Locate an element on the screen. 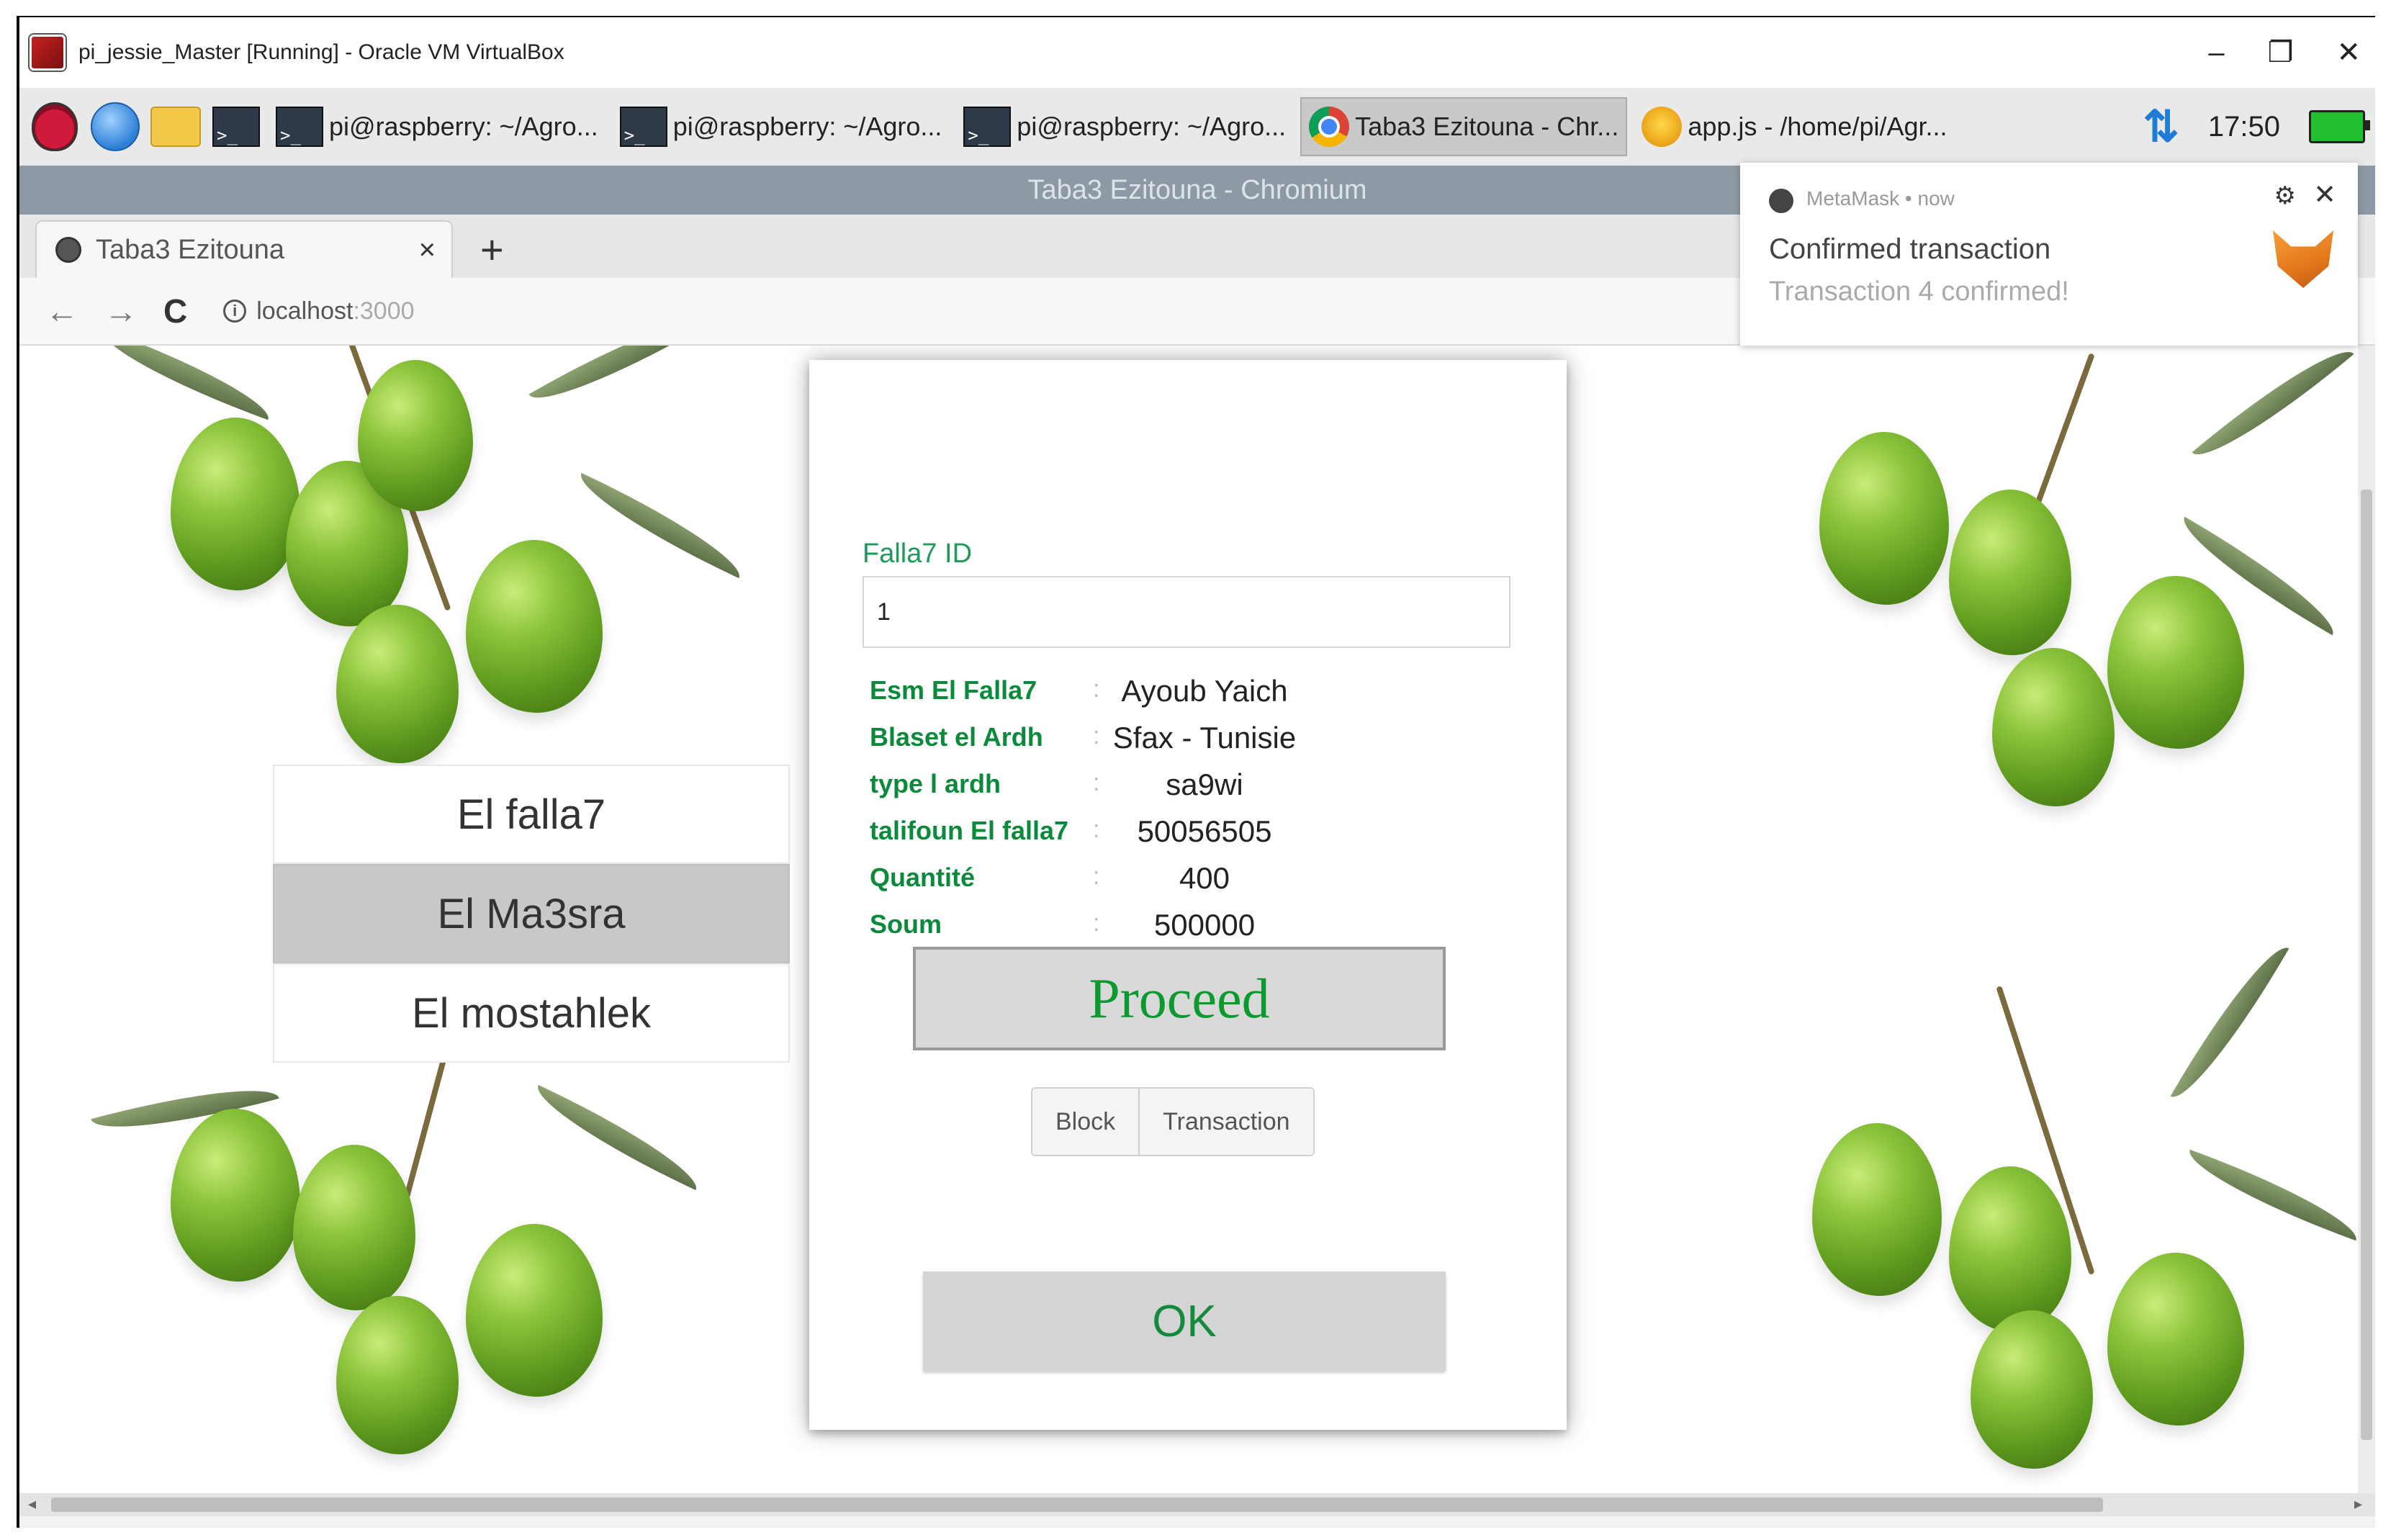  info-key: Quantité is located at coordinates (923, 877).